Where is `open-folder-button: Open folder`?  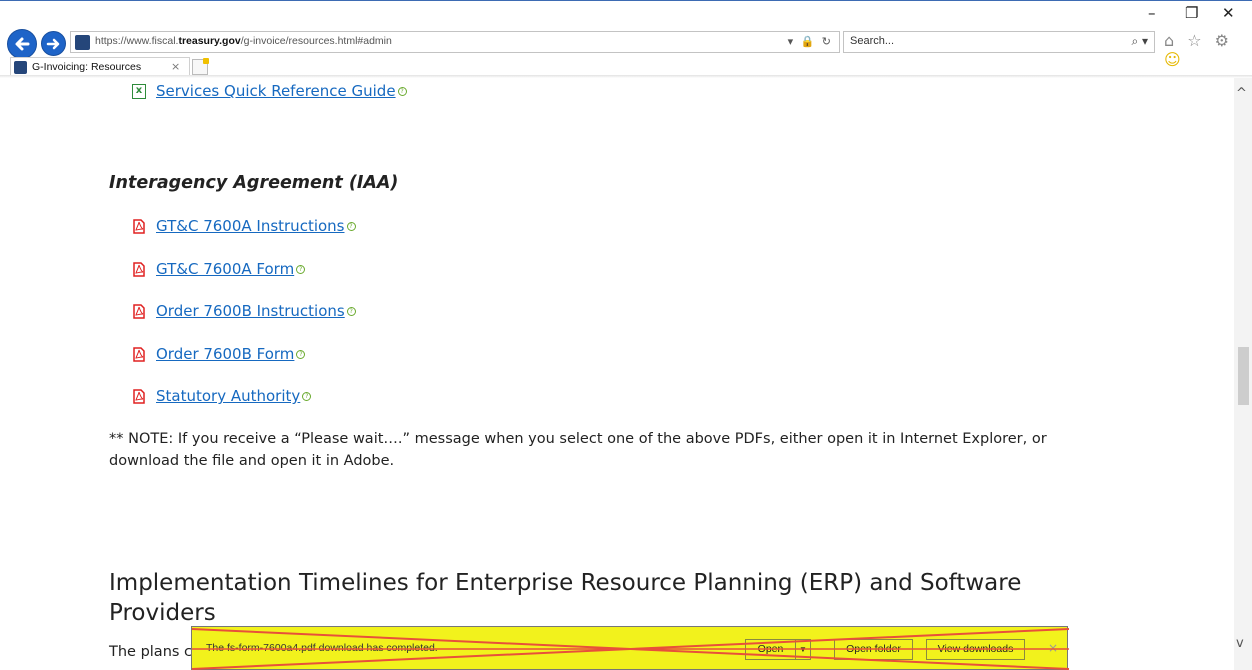 open-folder-button: Open folder is located at coordinates (873, 649).